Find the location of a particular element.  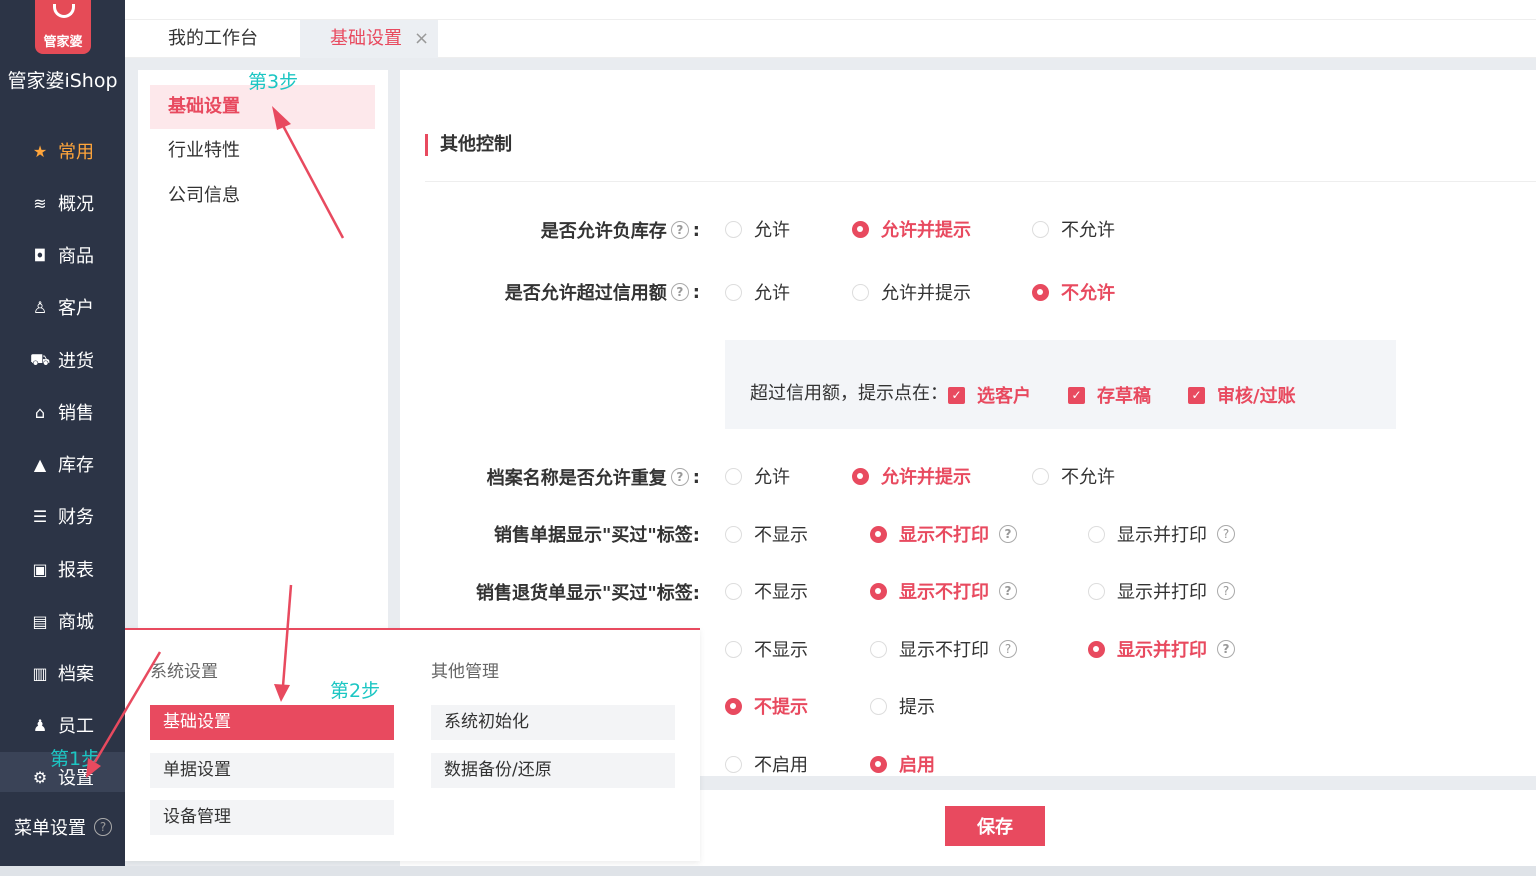

save-button: 保存 is located at coordinates (995, 826).